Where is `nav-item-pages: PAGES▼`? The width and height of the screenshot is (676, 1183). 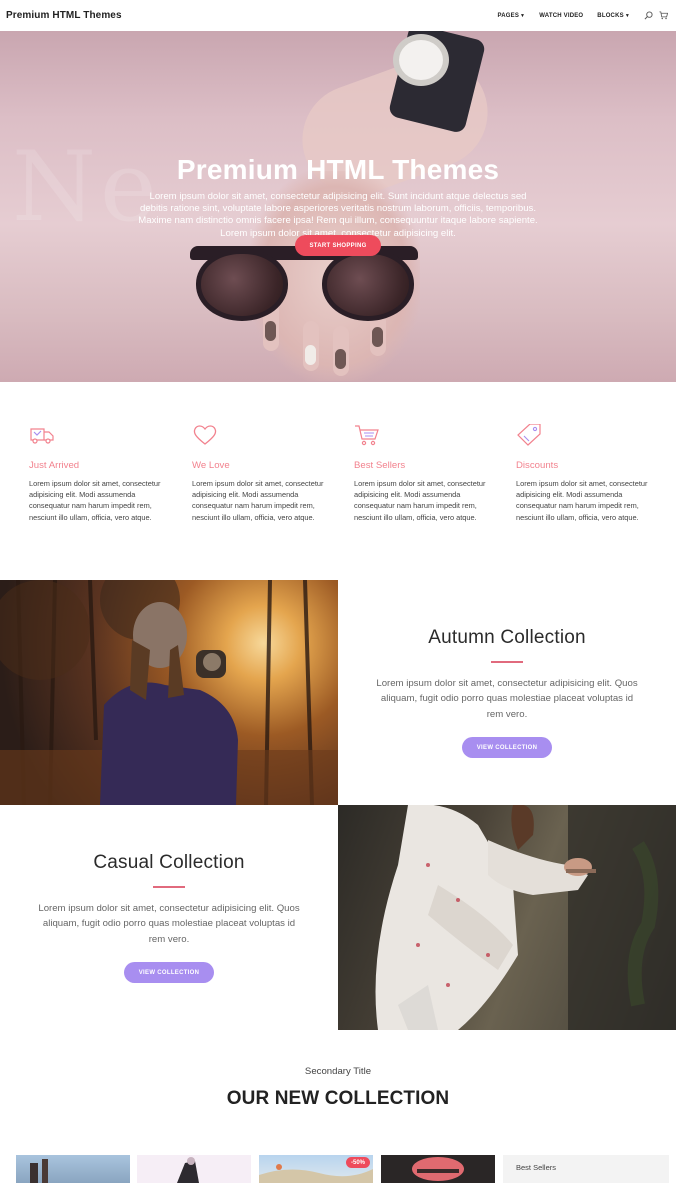
nav-item-pages: PAGES▼ is located at coordinates (511, 16).